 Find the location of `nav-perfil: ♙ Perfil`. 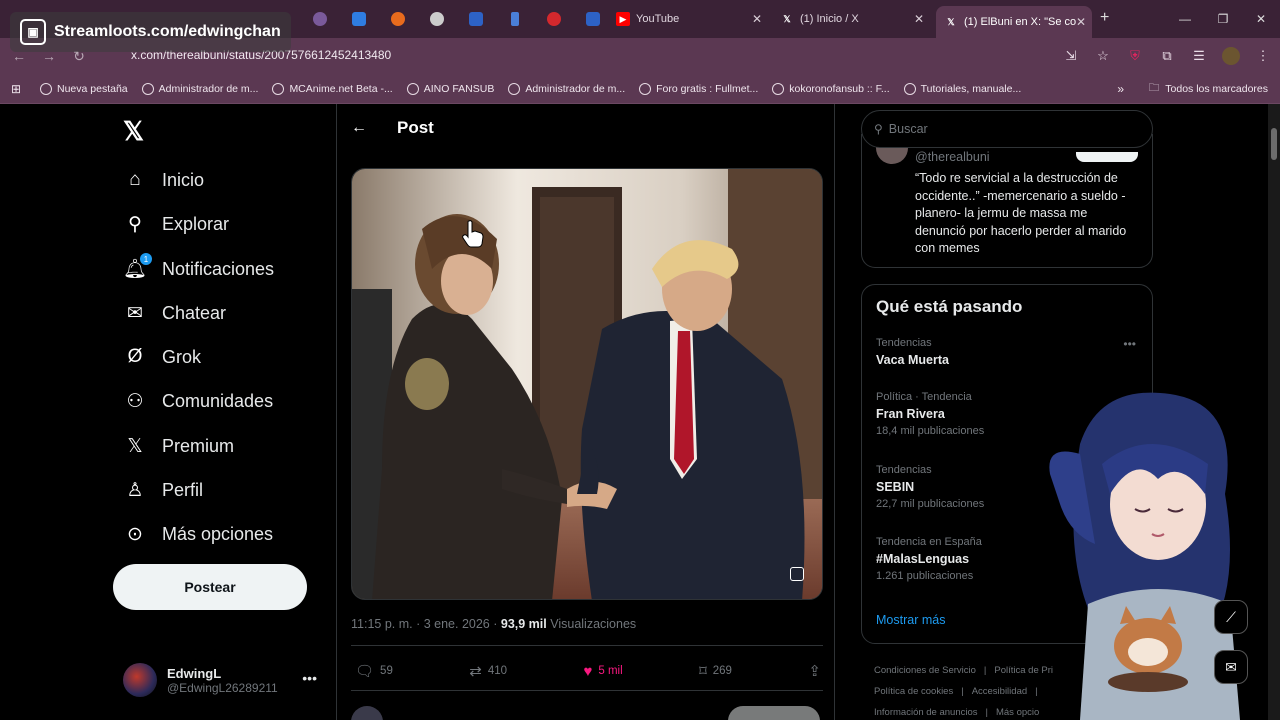

nav-perfil: ♙ Perfil is located at coordinates (163, 490).